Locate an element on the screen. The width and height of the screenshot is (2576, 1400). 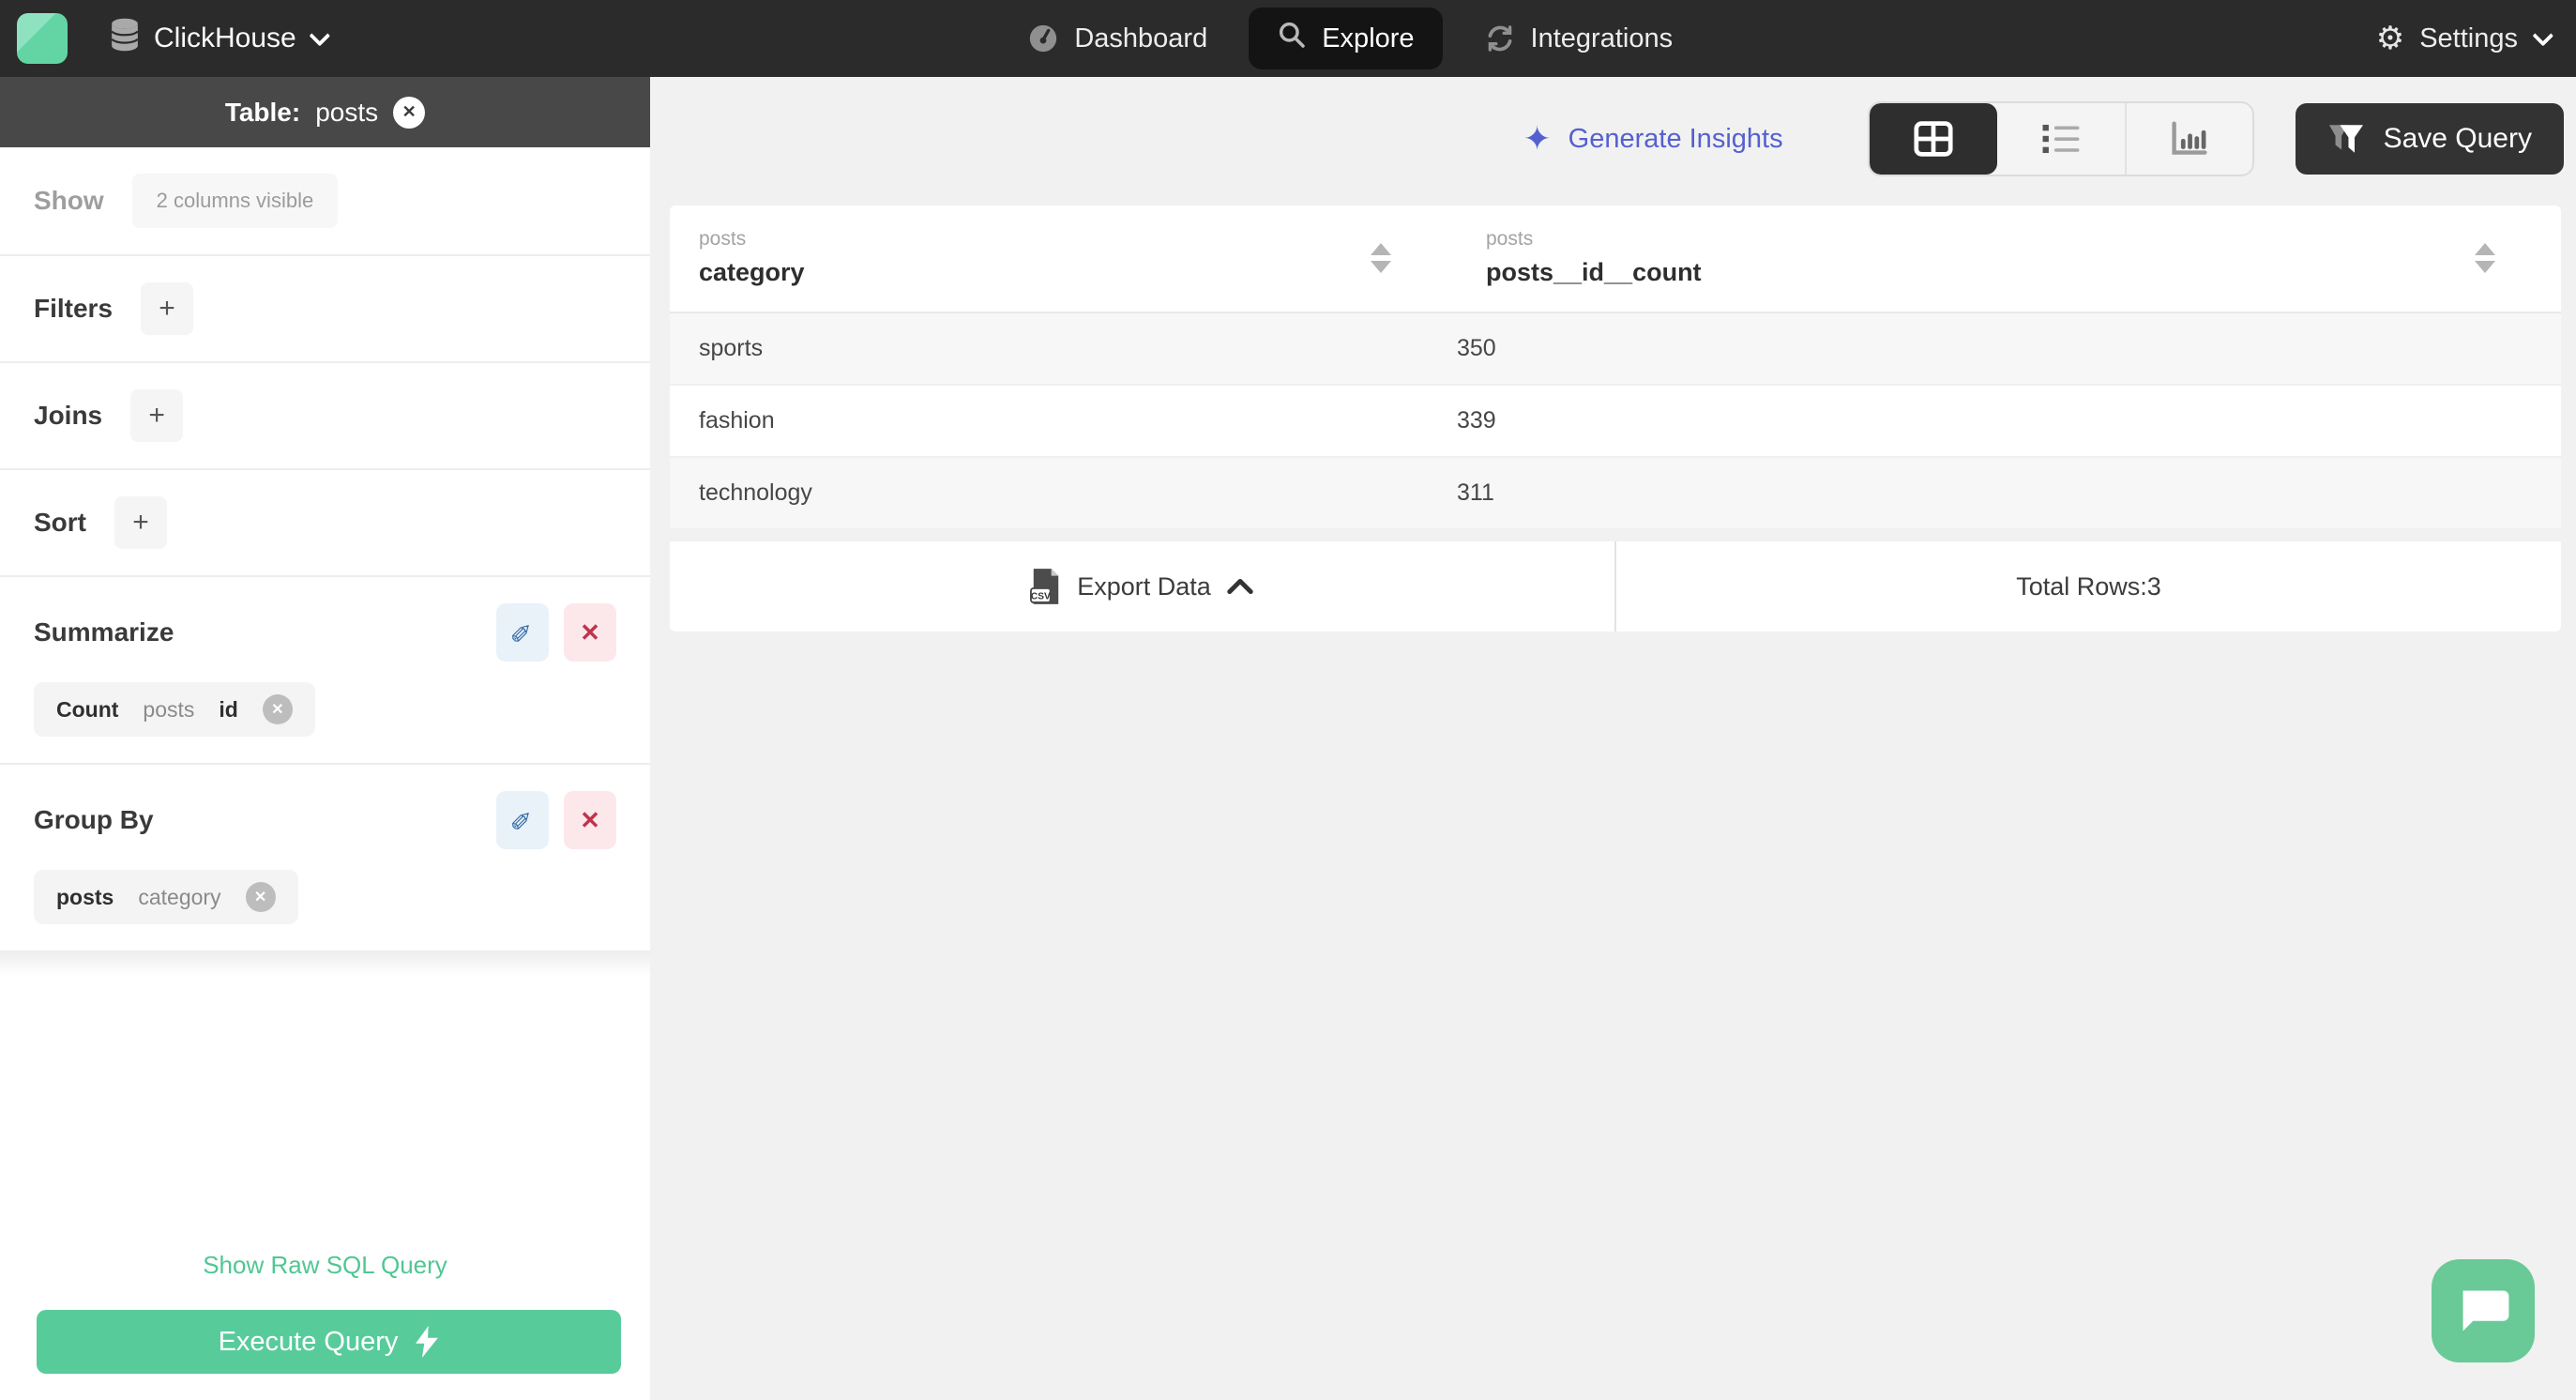
table-label-prefix: Table: is located at coordinates (263, 112).